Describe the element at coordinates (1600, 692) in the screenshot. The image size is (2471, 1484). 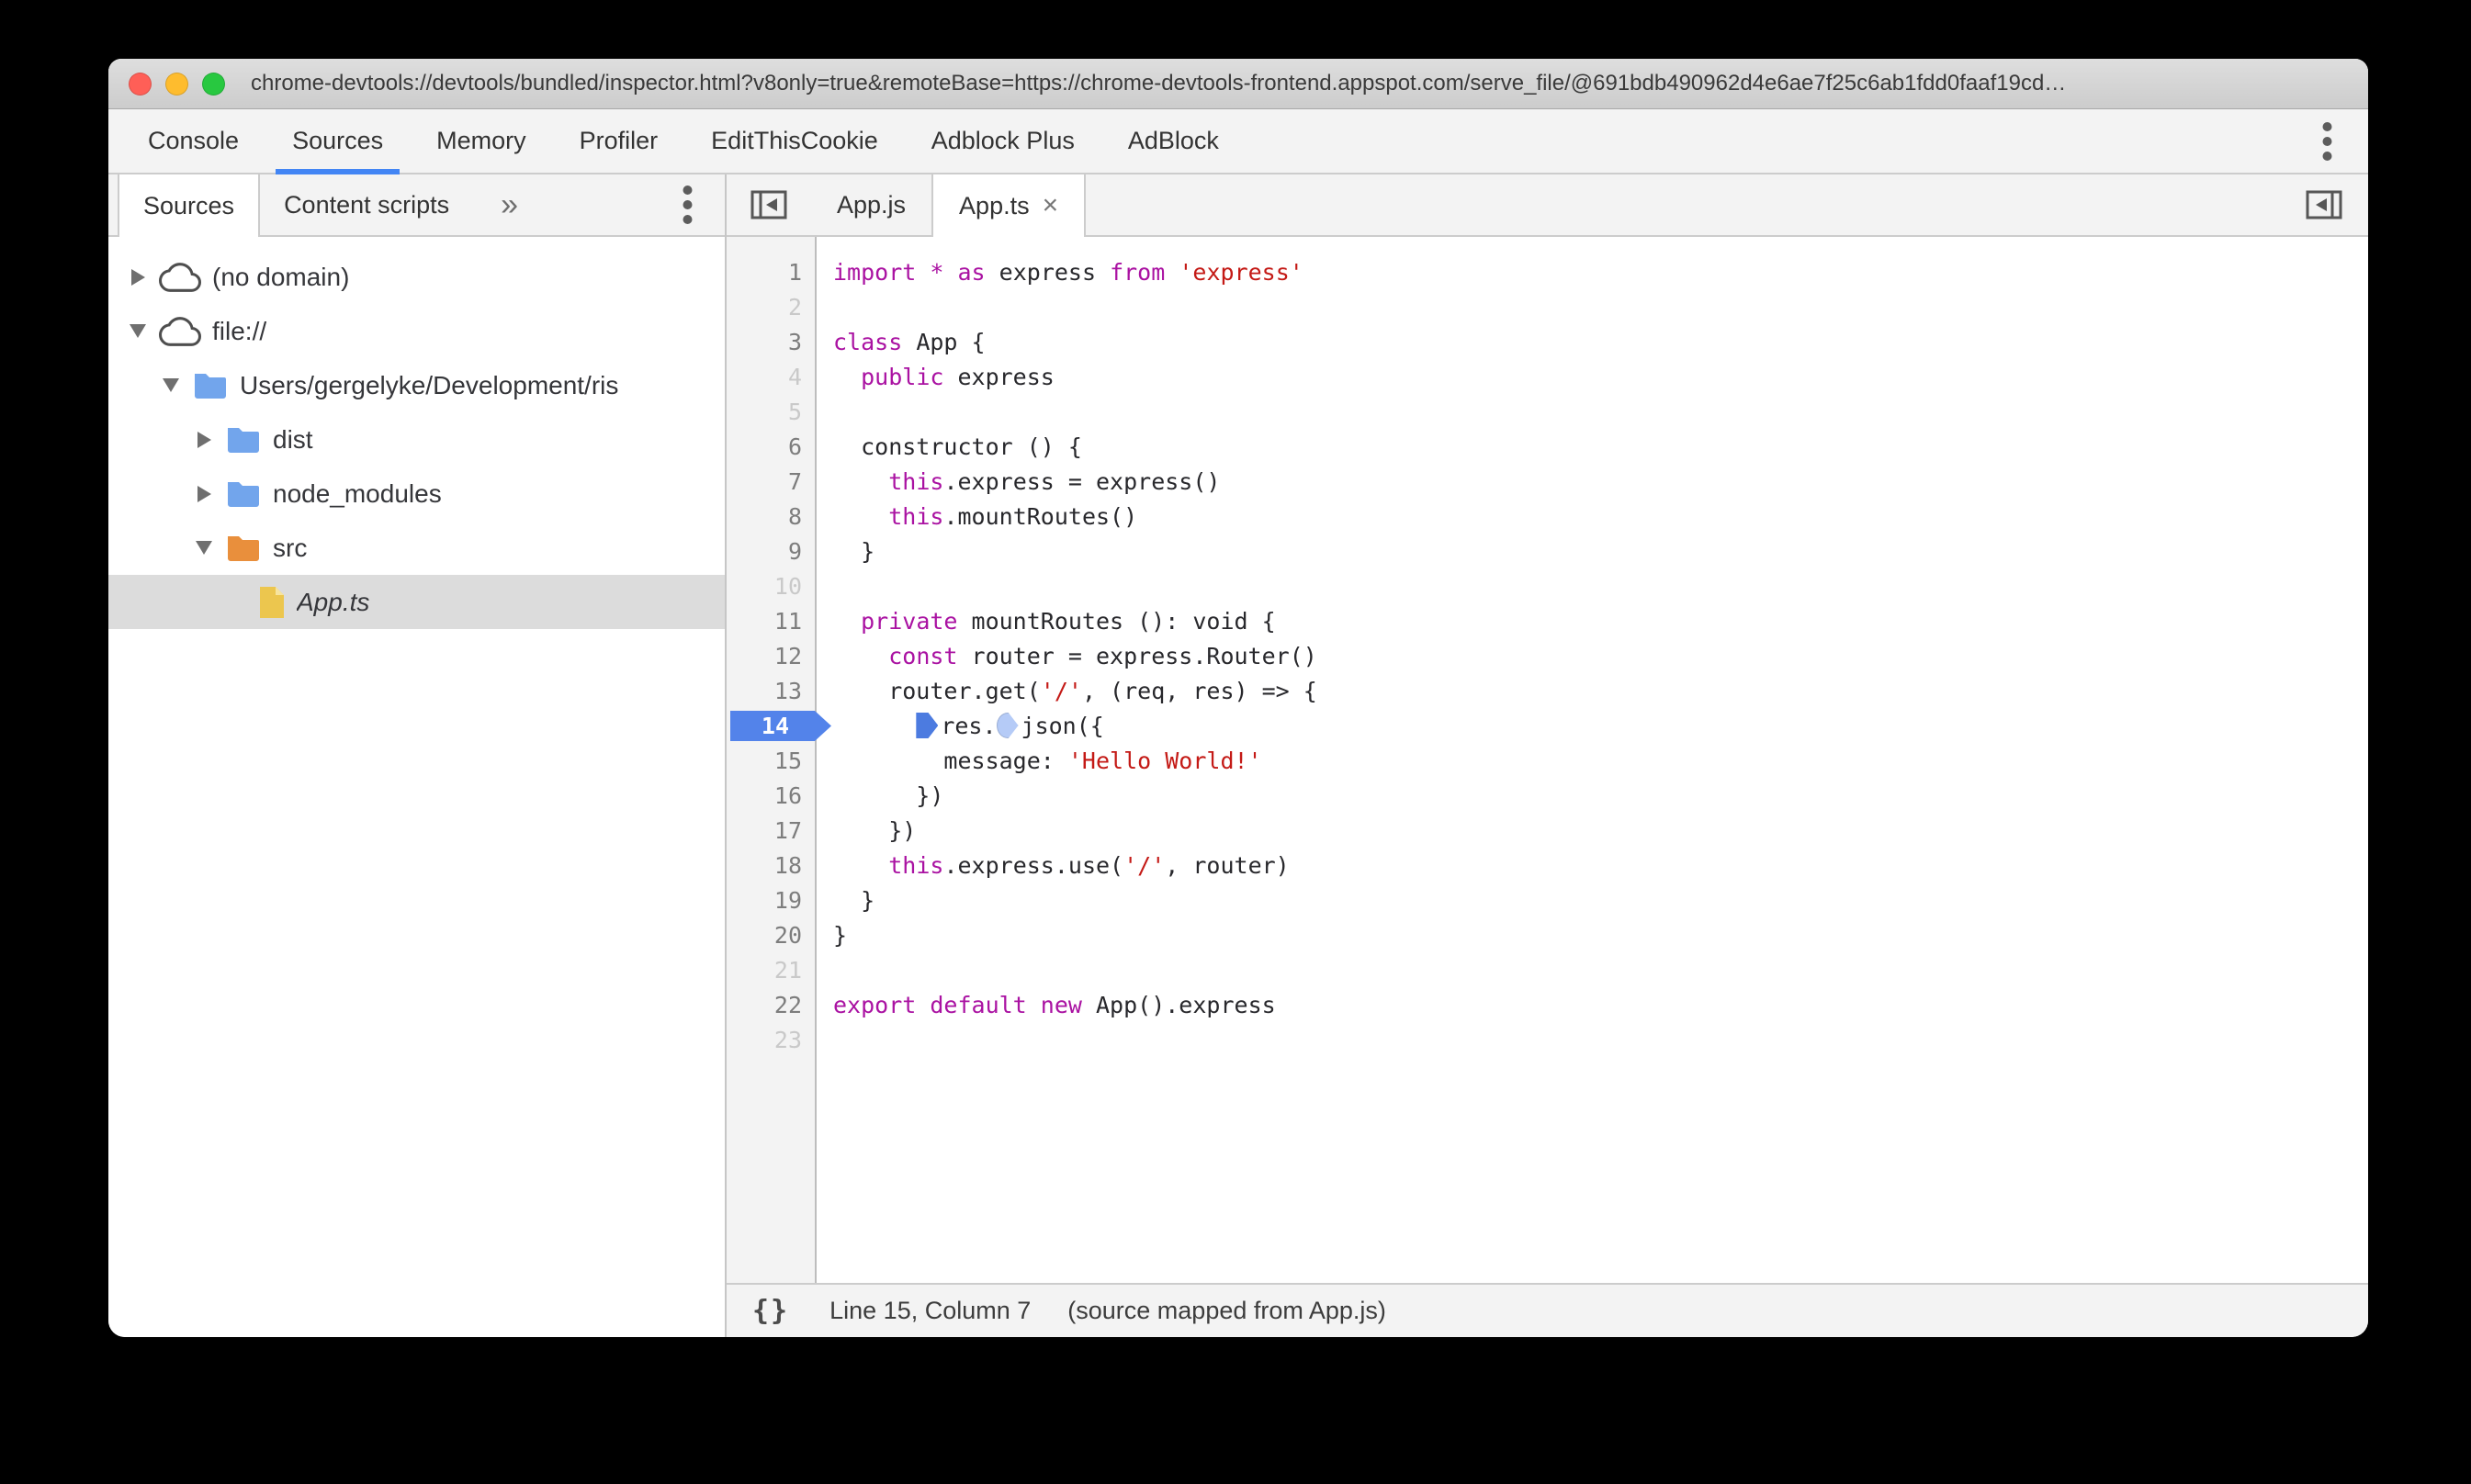
I see `code-line-13: router.get('/', (req, res) => {` at that location.